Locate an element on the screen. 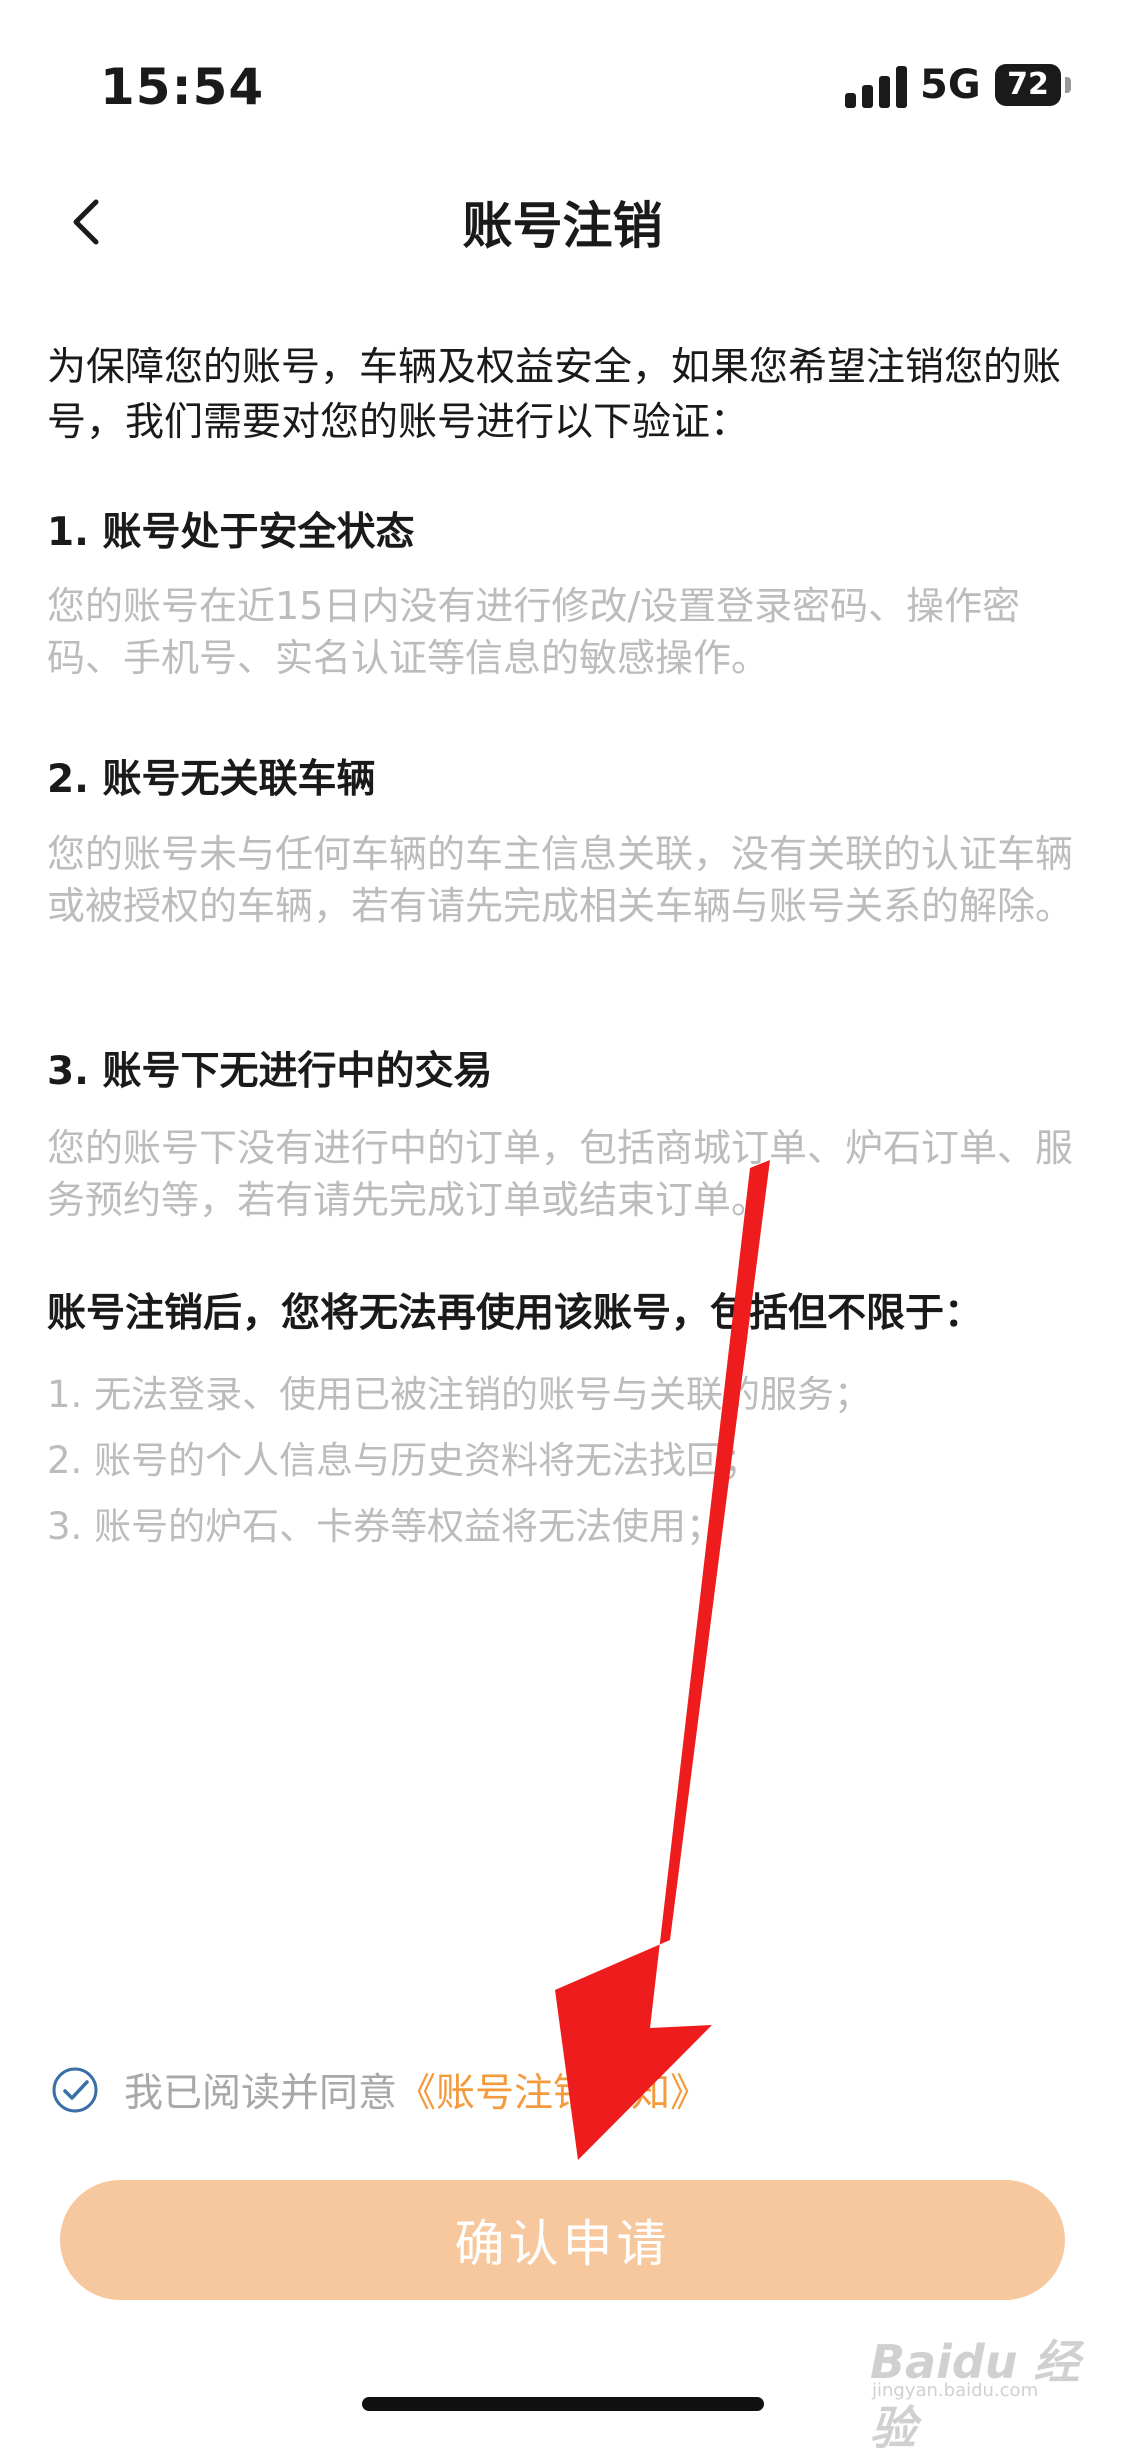  section-1-title: 1. 账号处于安全状态 is located at coordinates (231, 532).